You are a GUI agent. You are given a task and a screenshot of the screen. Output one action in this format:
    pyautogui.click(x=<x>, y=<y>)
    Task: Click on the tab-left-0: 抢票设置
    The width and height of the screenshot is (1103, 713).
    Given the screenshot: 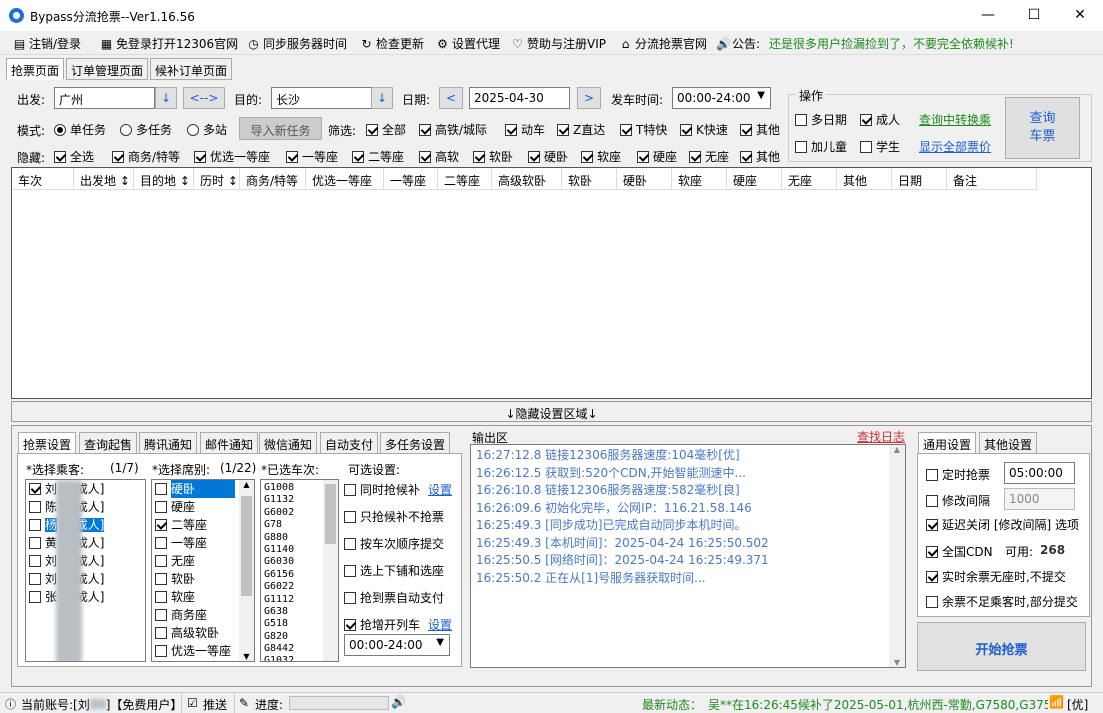 What is the action you would take?
    pyautogui.click(x=47, y=443)
    